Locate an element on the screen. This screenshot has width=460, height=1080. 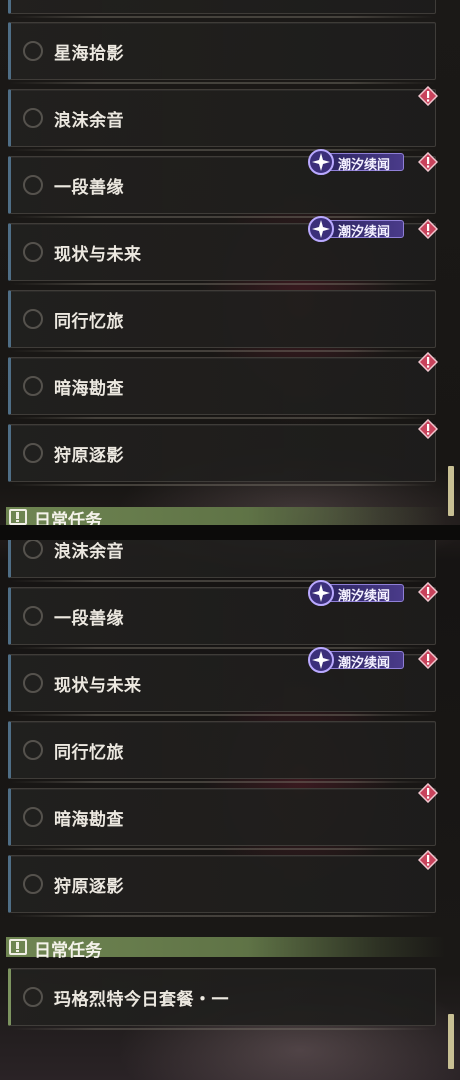
quest-title: 玛格烈特今日套餐・一 is located at coordinates (141, 1000).